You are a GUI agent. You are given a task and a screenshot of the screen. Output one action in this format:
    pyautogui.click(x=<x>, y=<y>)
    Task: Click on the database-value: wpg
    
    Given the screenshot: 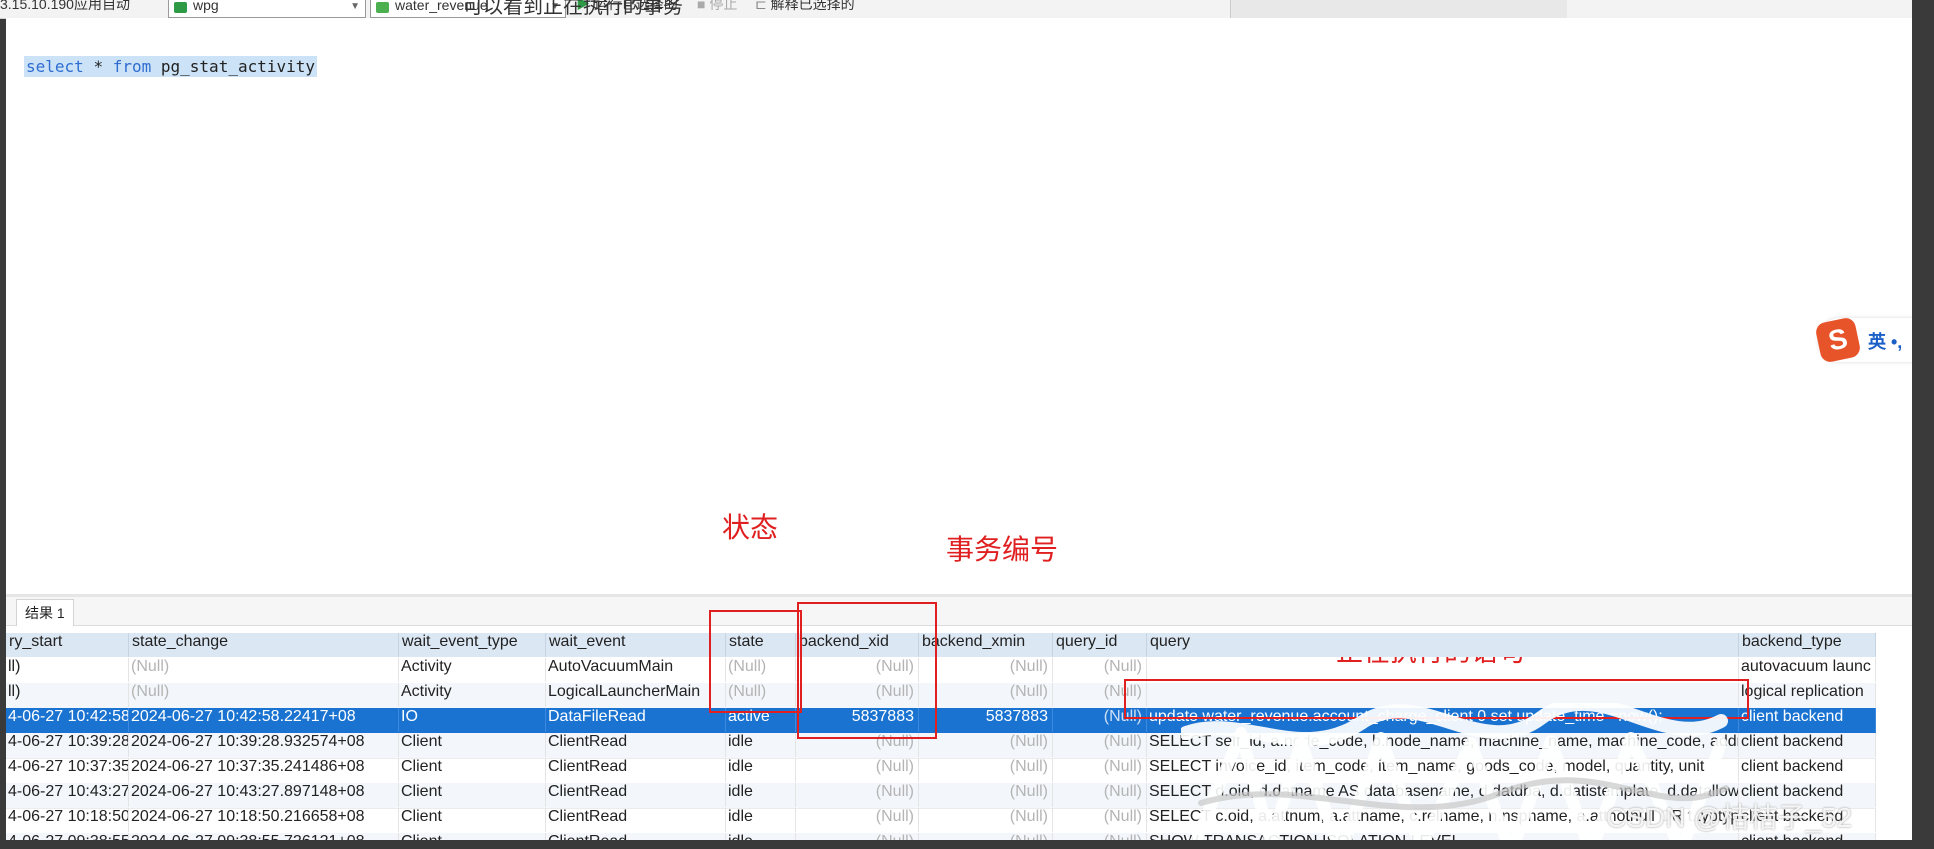 What is the action you would take?
    pyautogui.click(x=206, y=6)
    